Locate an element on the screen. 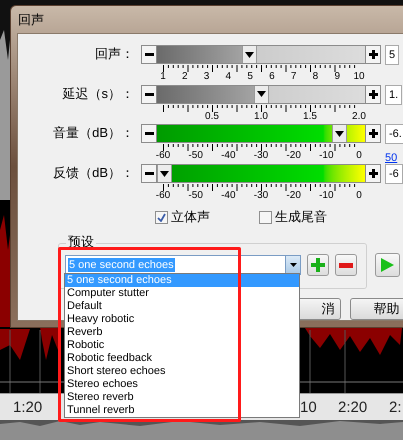 The height and width of the screenshot is (440, 403). tick-label: 10 is located at coordinates (359, 76).